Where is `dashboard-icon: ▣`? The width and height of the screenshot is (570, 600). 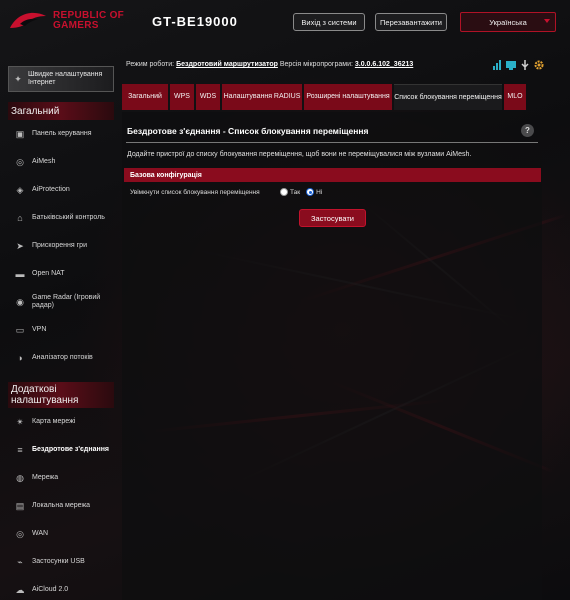 dashboard-icon: ▣ is located at coordinates (20, 134).